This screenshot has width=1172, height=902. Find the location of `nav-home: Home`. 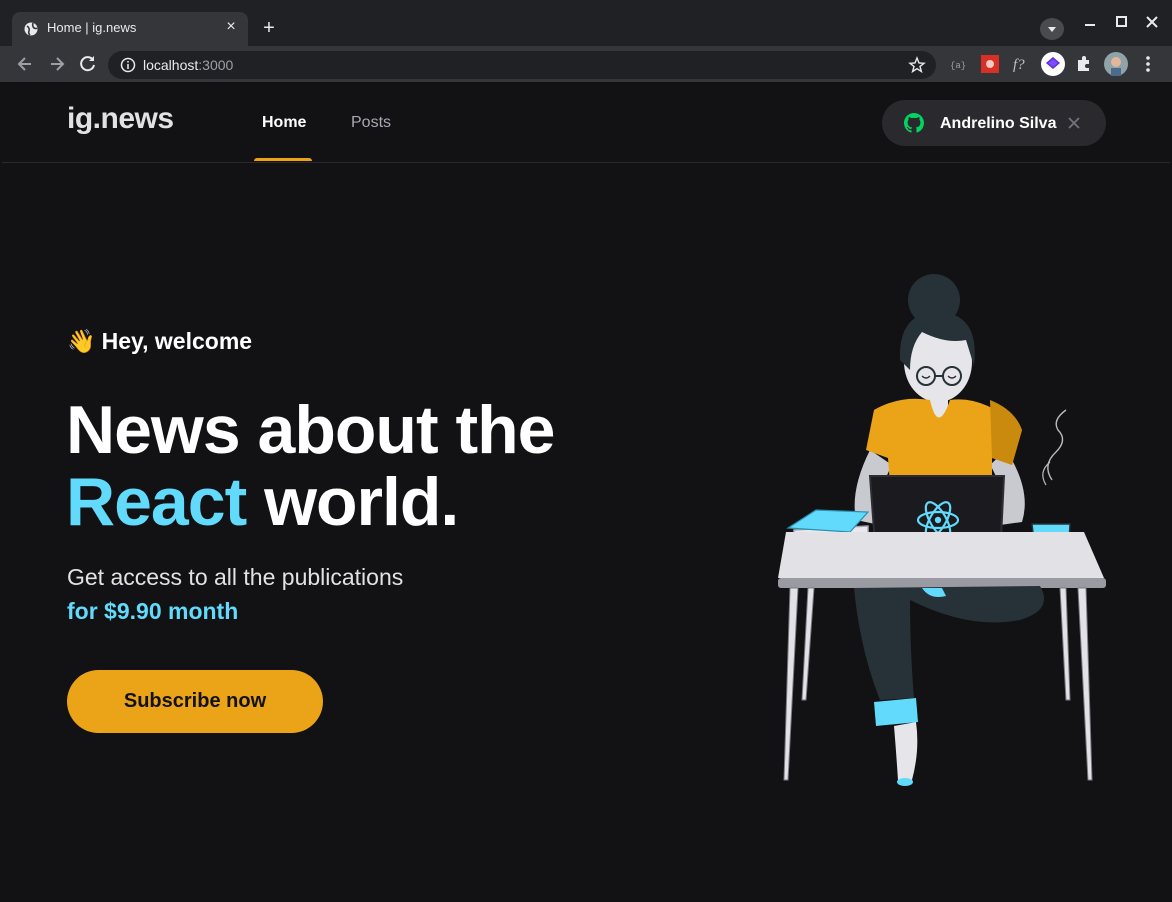

nav-home: Home is located at coordinates (284, 123).